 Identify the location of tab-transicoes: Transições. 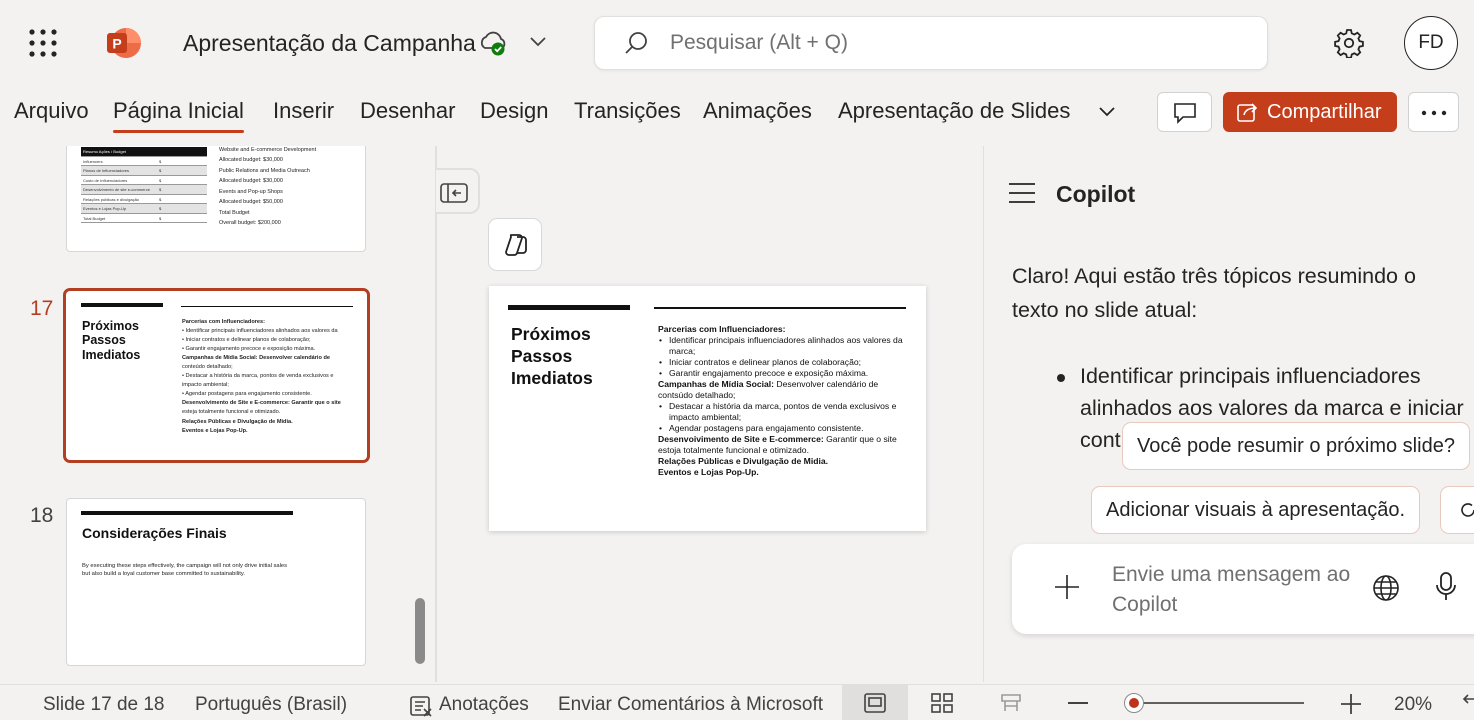
(627, 111).